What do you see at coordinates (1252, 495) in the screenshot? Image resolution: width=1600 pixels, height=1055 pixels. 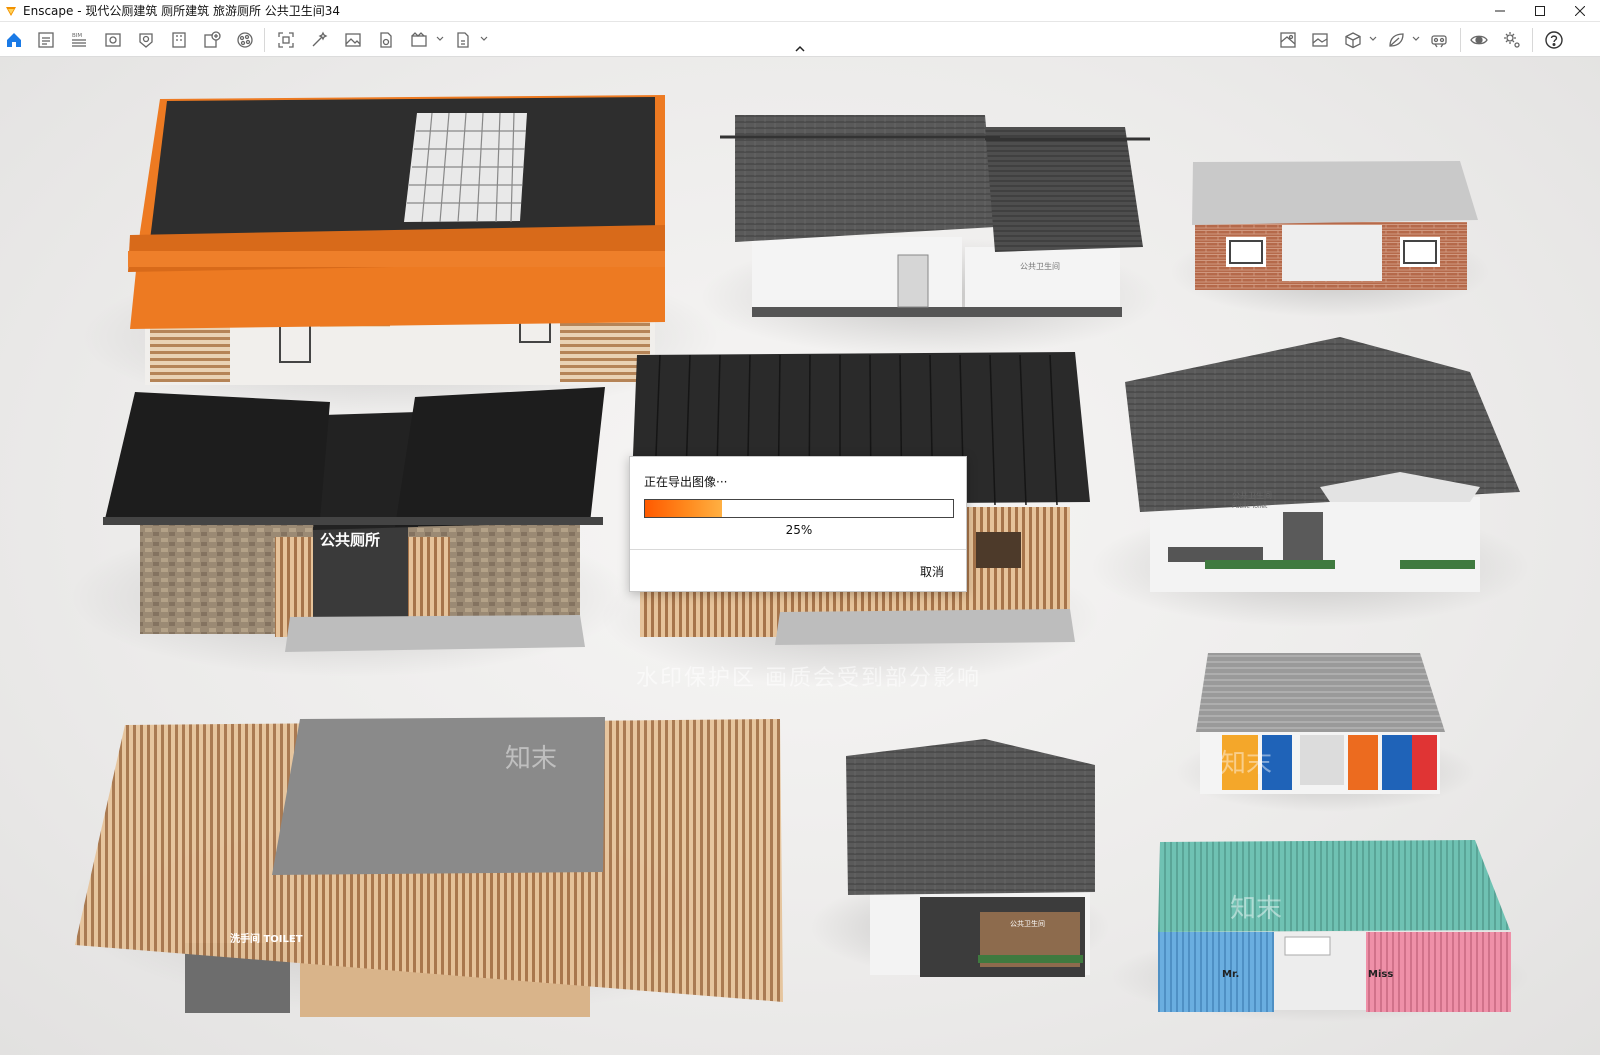 I see `sign-public-toilet-cn-2: 公共卫生间` at bounding box center [1252, 495].